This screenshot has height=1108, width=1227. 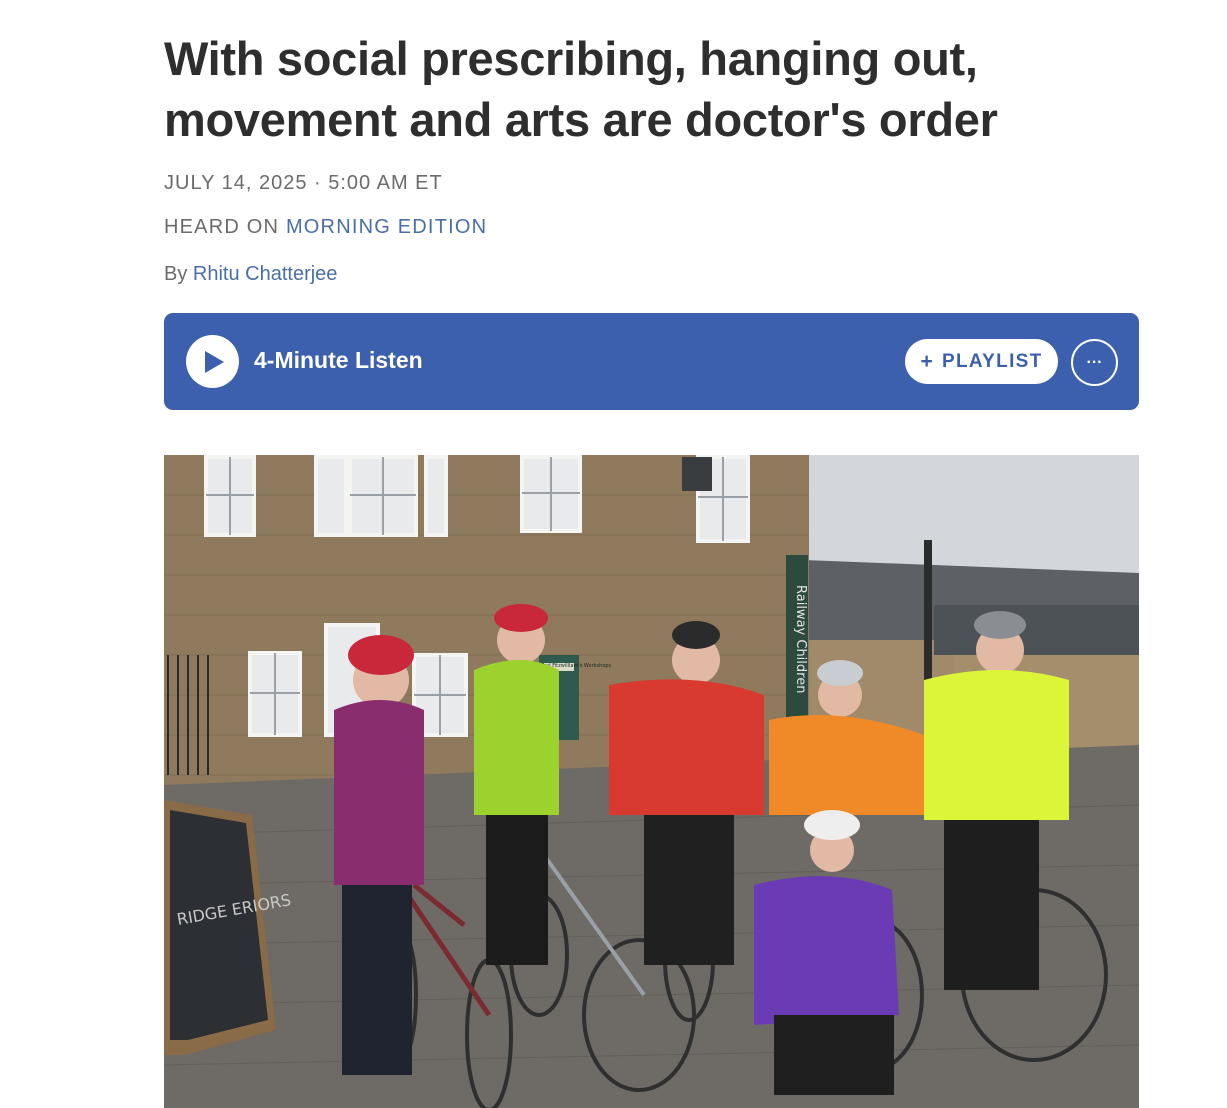 What do you see at coordinates (386, 227) in the screenshot?
I see `show-link-morning-edition: MORNING EDITION` at bounding box center [386, 227].